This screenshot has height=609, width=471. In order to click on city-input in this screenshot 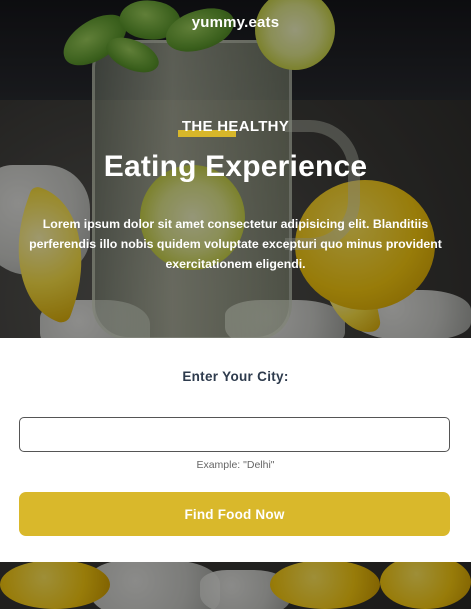, I will do `click(234, 434)`.